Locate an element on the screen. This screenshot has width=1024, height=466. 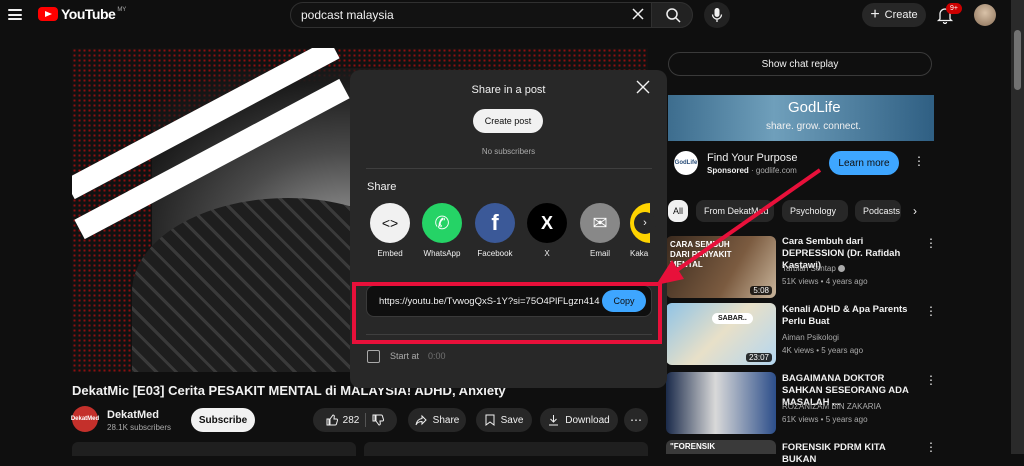
share-target-label: X is located at coordinates (547, 253).